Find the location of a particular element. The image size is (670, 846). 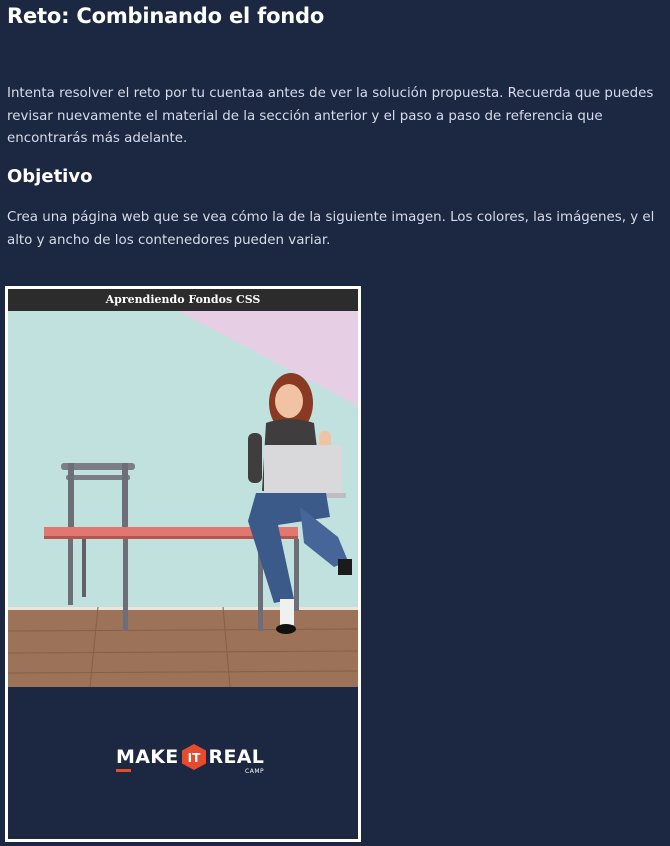

logo-underline is located at coordinates (123, 770).